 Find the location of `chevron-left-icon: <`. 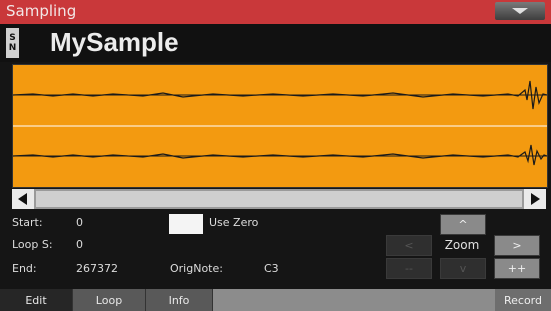

chevron-left-icon: < is located at coordinates (409, 245).